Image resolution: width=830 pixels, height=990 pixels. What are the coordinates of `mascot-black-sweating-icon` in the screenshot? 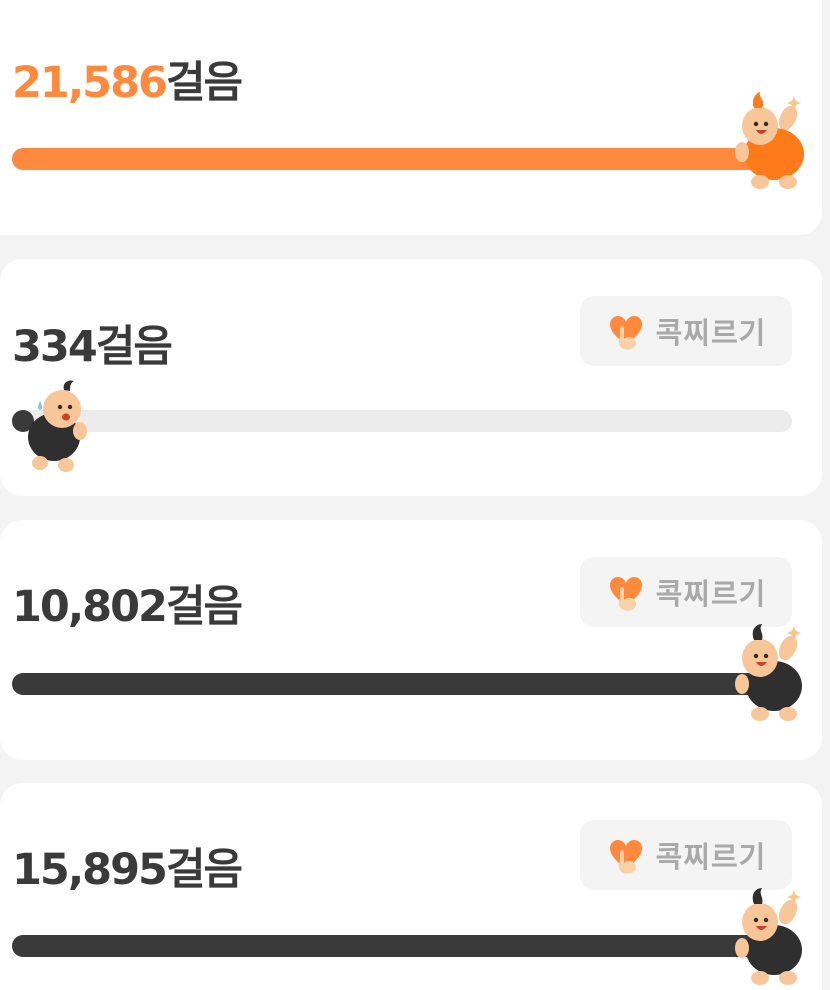 It's located at (57, 426).